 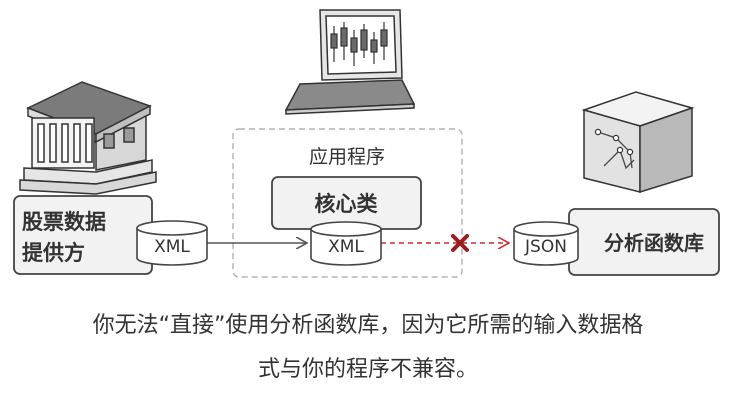 I want to click on xml-source-label: XML, so click(x=172, y=247).